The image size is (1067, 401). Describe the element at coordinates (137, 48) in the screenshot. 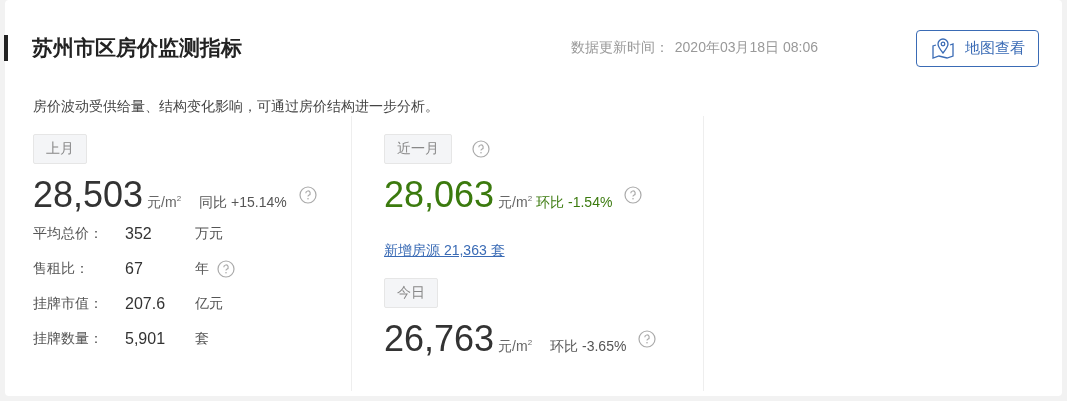

I see `page-title: 苏州市区房价监测指标` at that location.